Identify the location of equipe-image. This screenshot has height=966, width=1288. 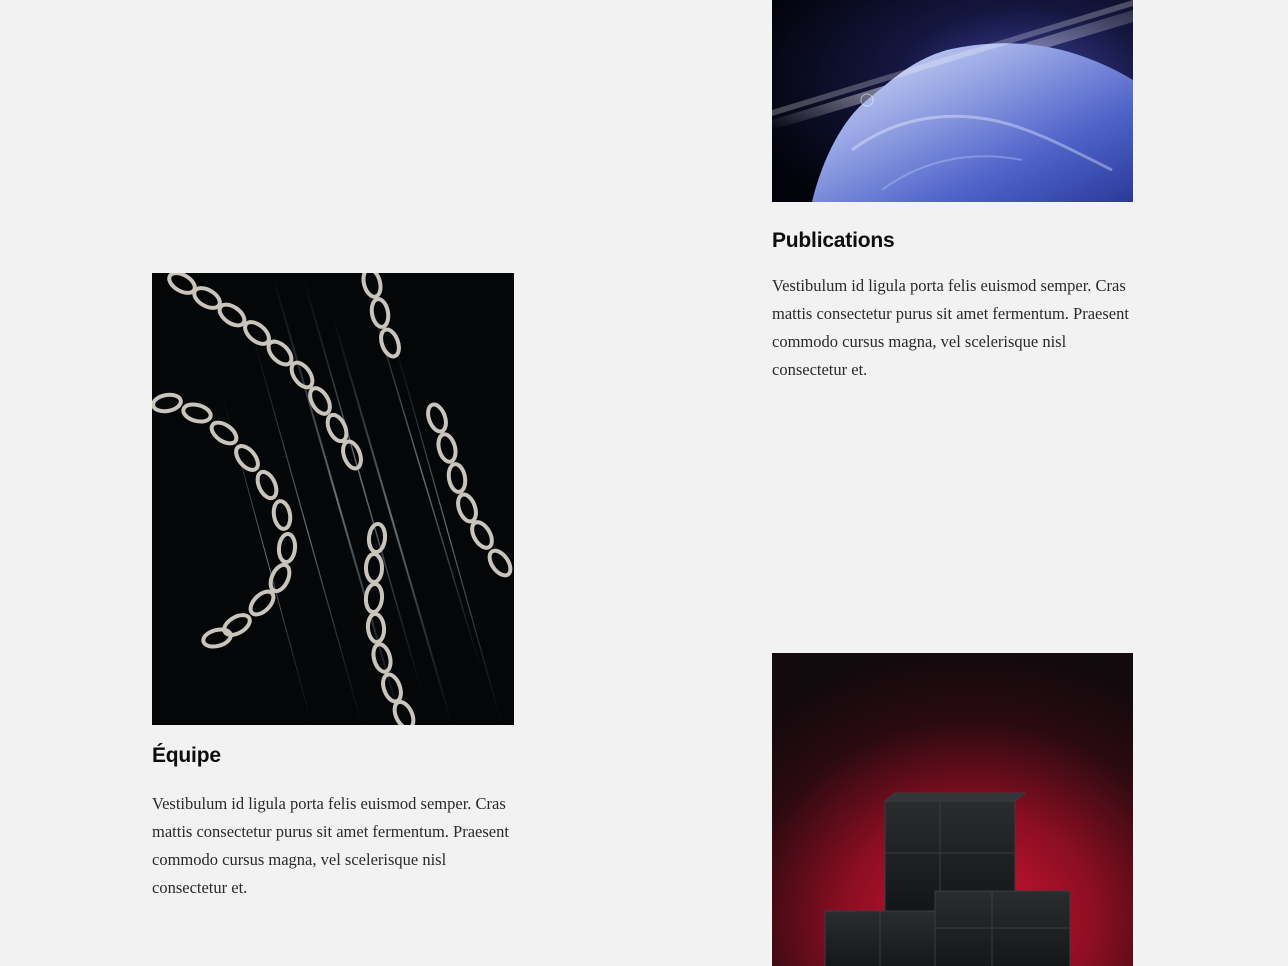
(333, 499).